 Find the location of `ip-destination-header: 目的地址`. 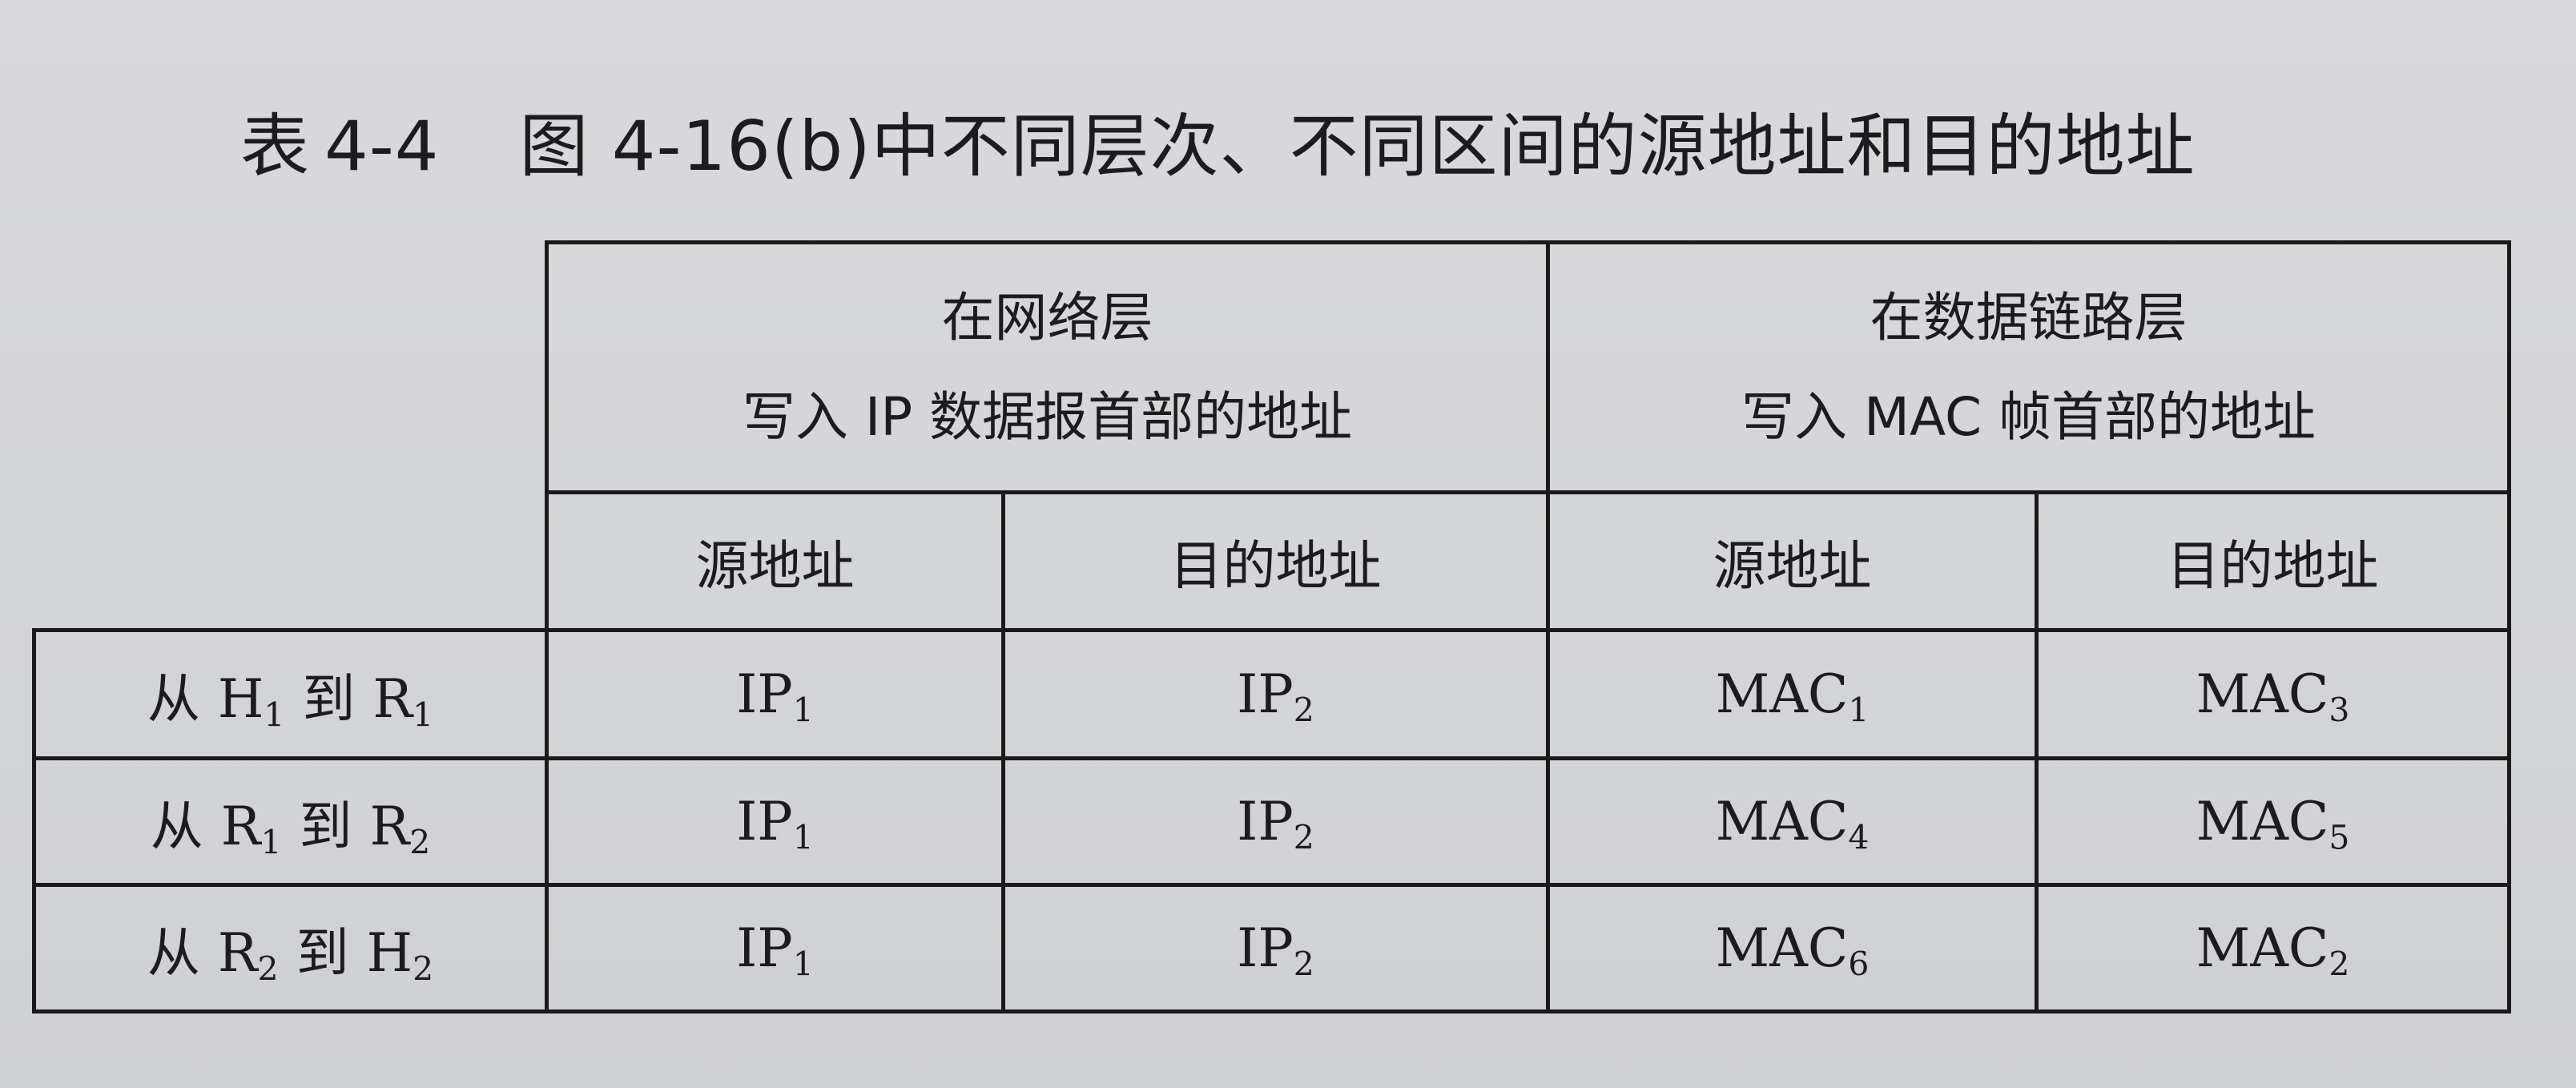

ip-destination-header: 目的地址 is located at coordinates (1275, 561).